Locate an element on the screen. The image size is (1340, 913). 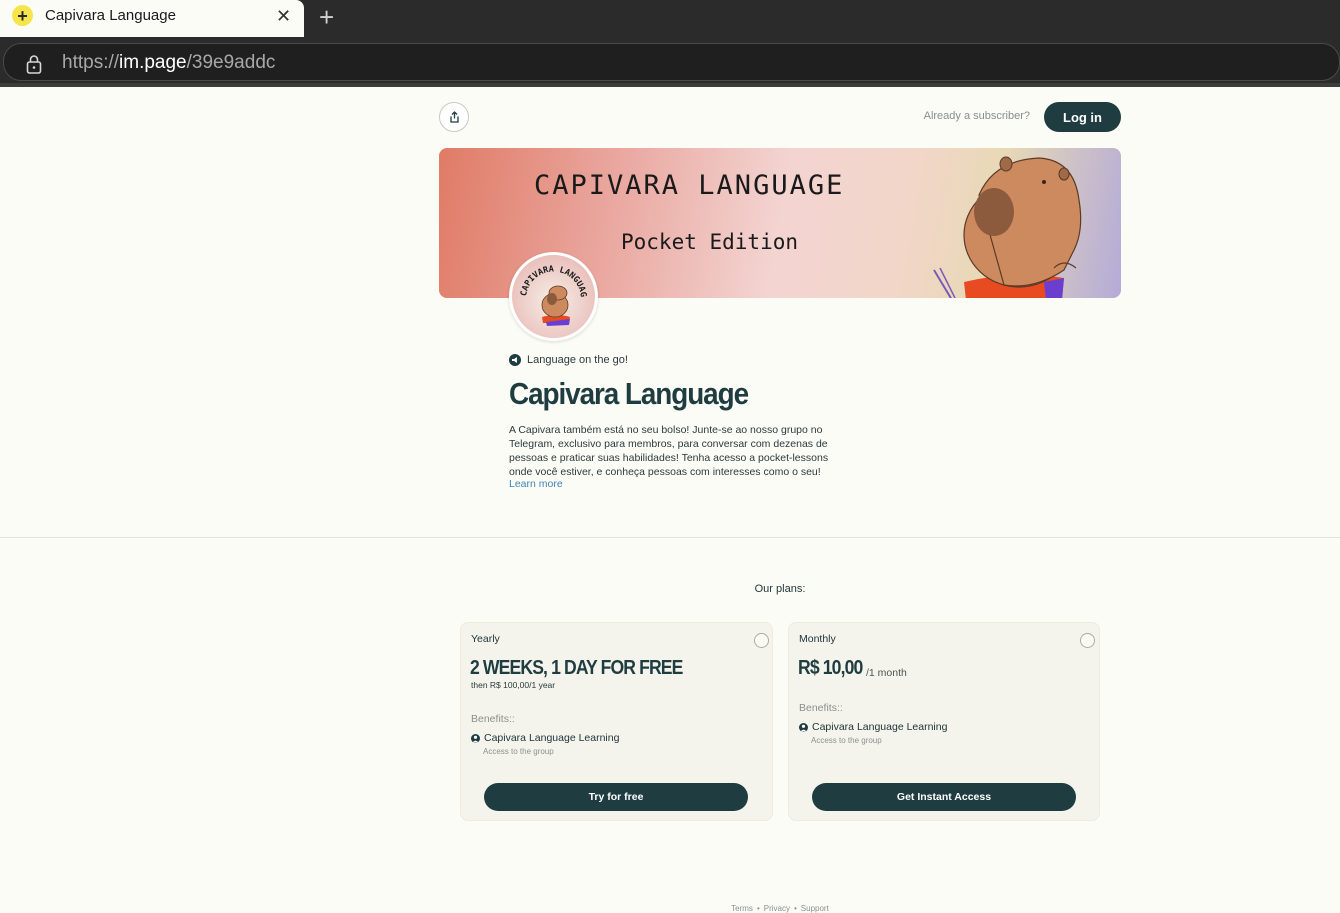
plus-favicon-icon: + is located at coordinates (22, 15).